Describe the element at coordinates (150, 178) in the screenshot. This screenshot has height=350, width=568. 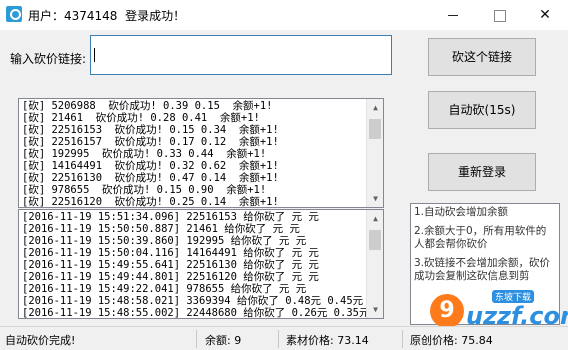
I see `log-line: [砍] 22516130 砍价成功! 0.47 0.14 余额+1!` at that location.